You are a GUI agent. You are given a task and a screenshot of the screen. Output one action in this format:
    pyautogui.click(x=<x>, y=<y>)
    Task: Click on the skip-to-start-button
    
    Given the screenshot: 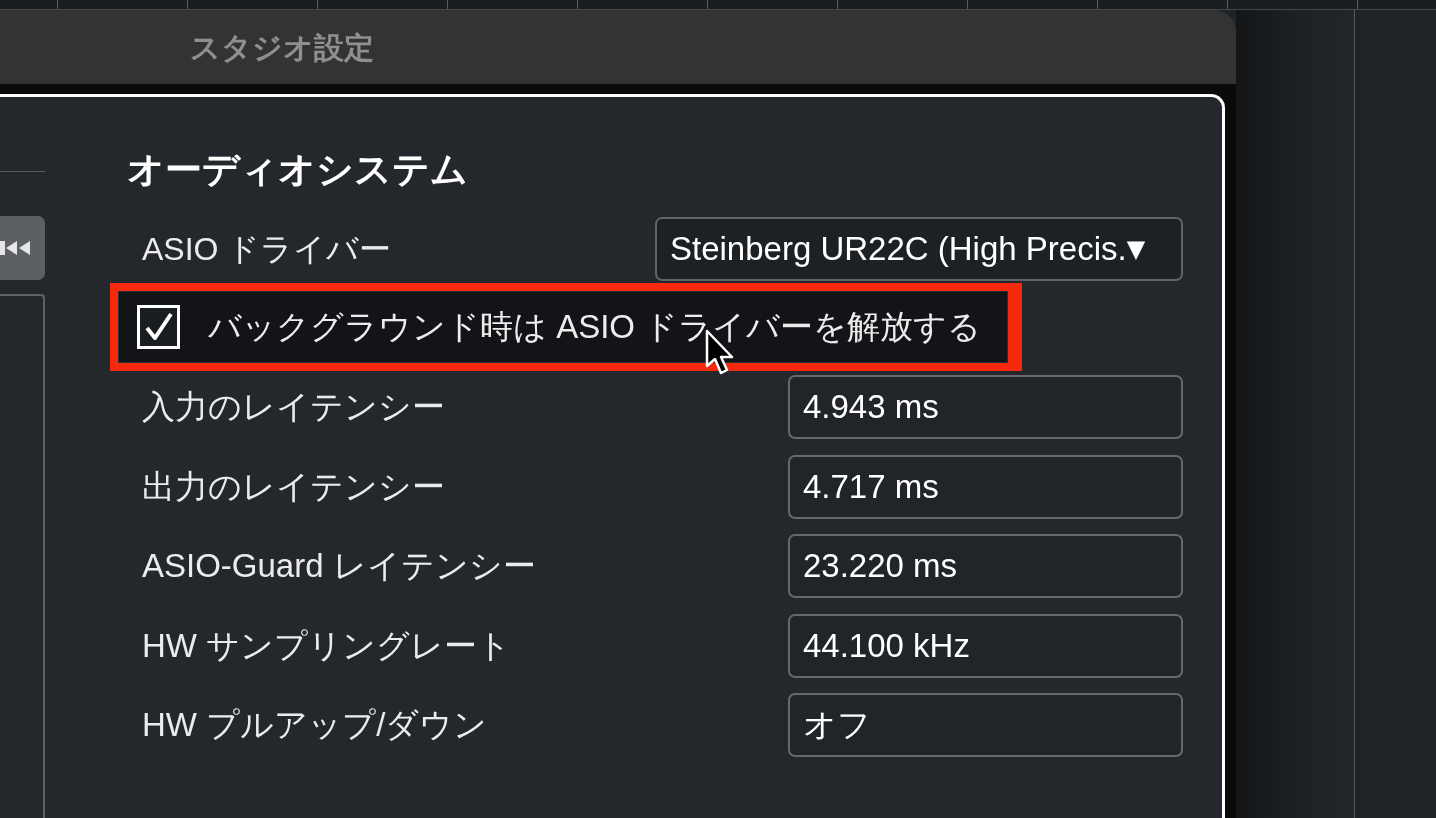 What is the action you would take?
    pyautogui.click(x=22, y=248)
    